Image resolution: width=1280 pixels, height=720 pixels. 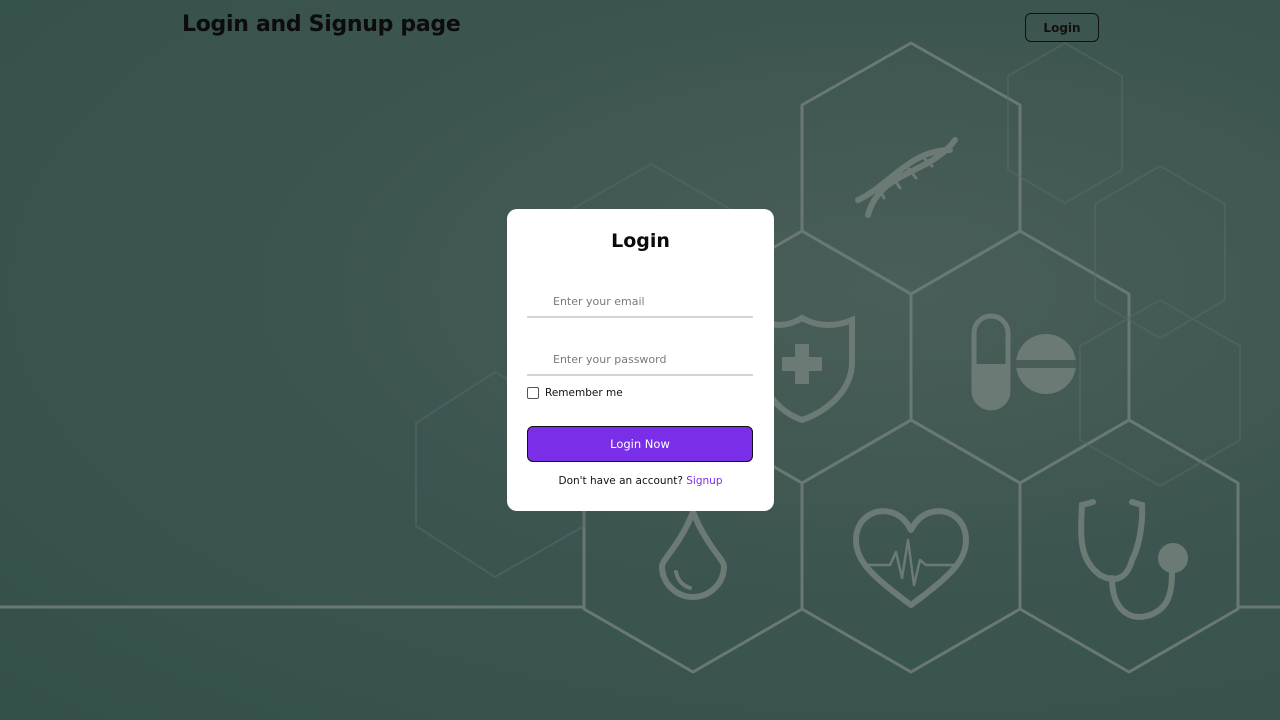 What do you see at coordinates (704, 481) in the screenshot?
I see `signup-link: Signup` at bounding box center [704, 481].